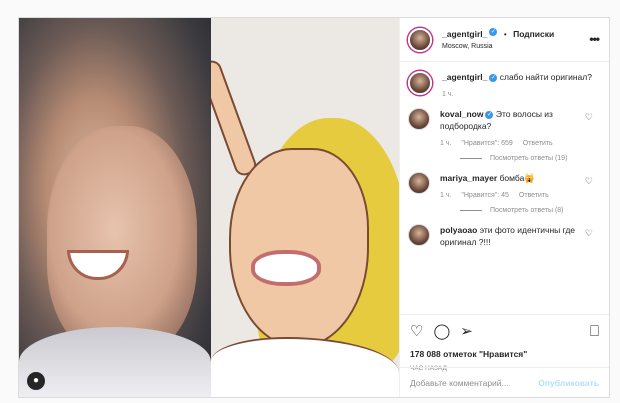  What do you see at coordinates (545, 77) in the screenshot?
I see `caption-text: слабо найти оригинал?` at bounding box center [545, 77].